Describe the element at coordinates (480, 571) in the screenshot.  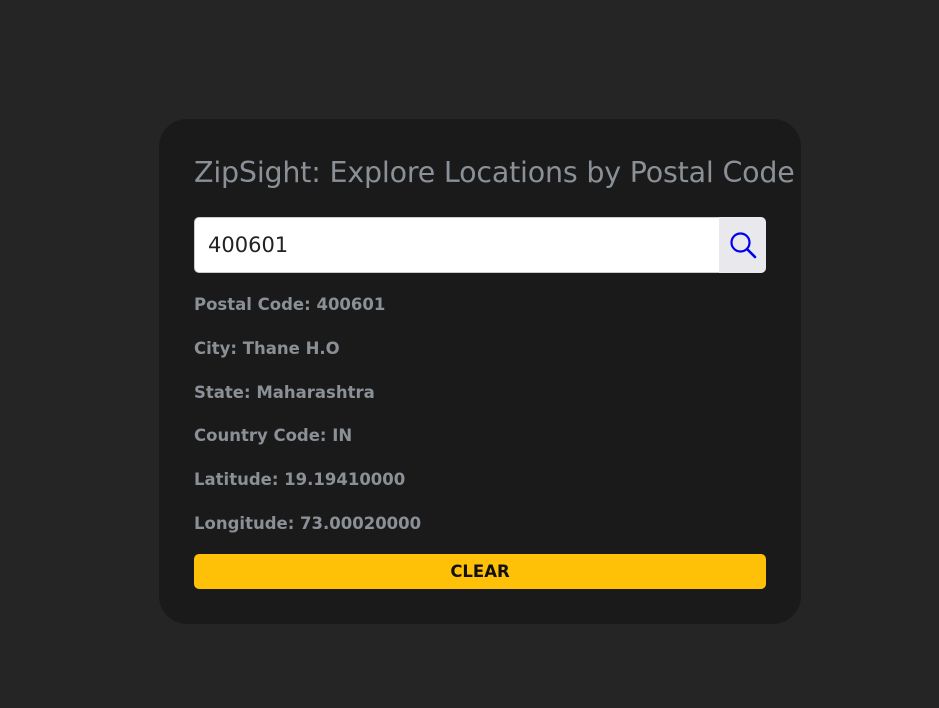
I see `clear-button: CLEAR` at that location.